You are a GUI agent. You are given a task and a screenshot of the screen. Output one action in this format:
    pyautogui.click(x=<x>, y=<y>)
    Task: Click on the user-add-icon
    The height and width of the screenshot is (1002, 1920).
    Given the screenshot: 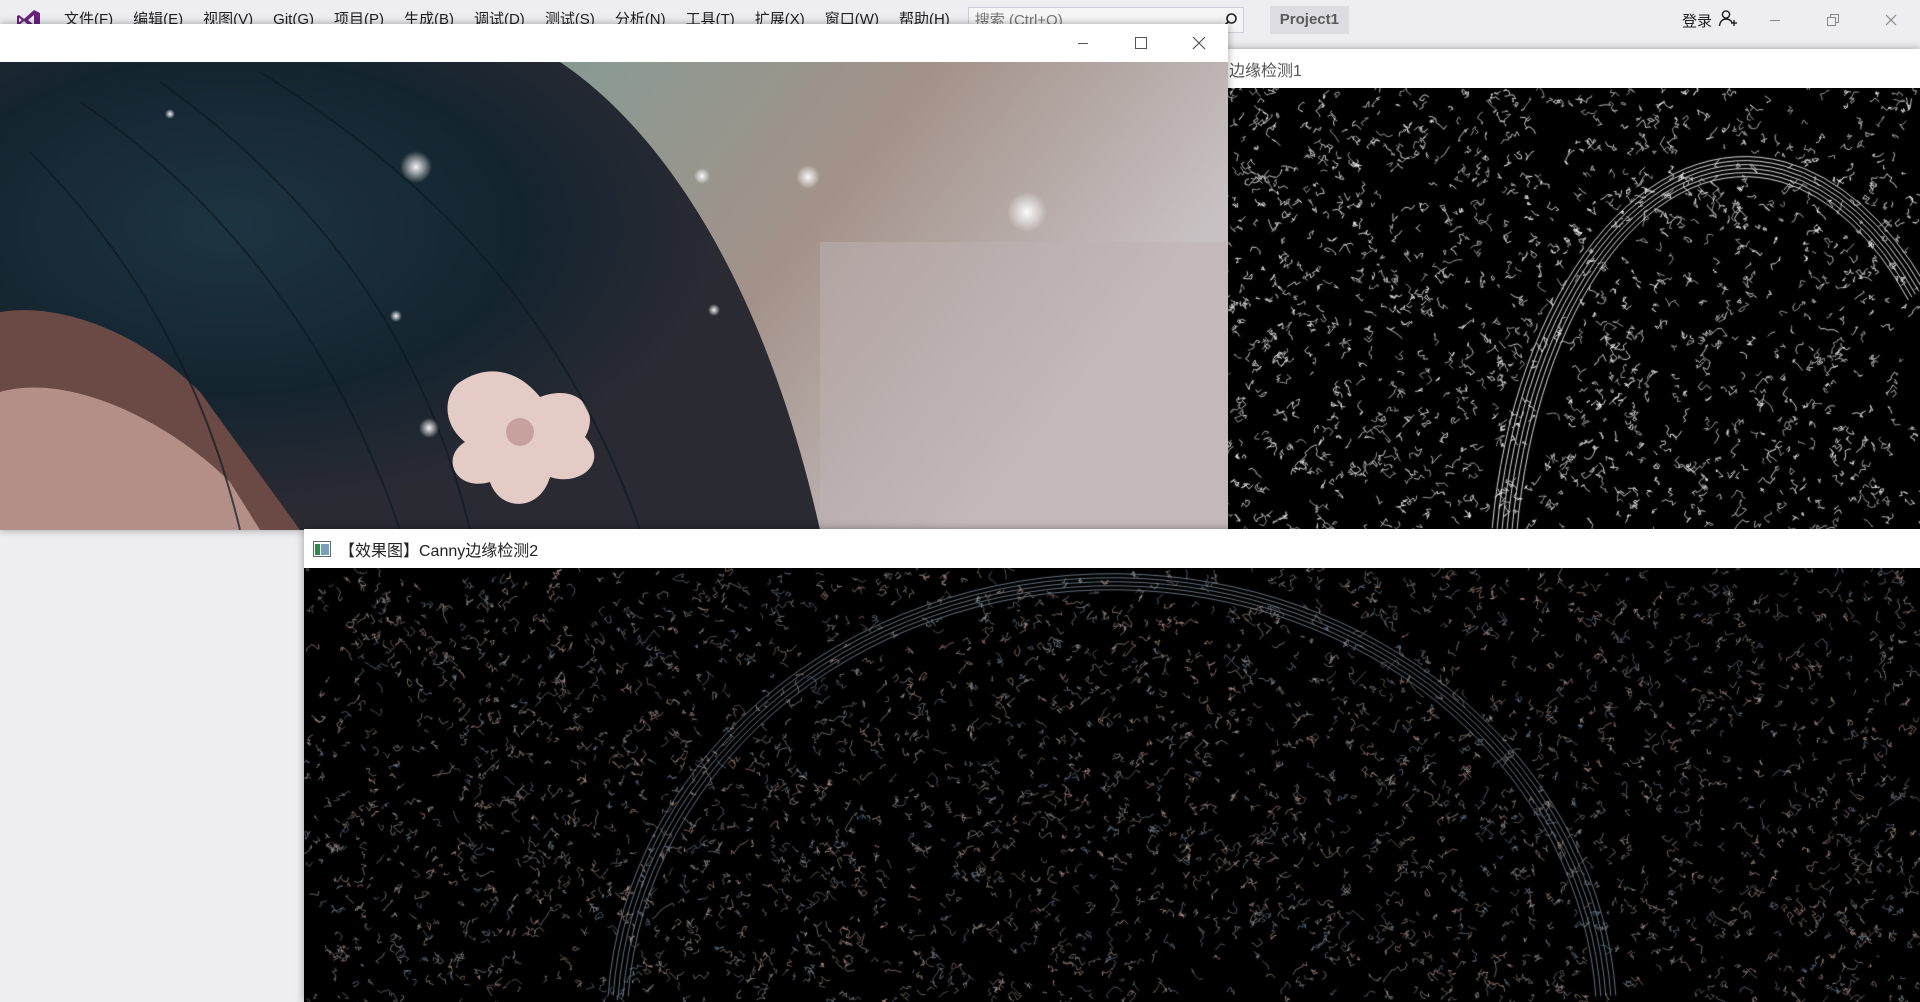 What is the action you would take?
    pyautogui.click(x=1728, y=20)
    